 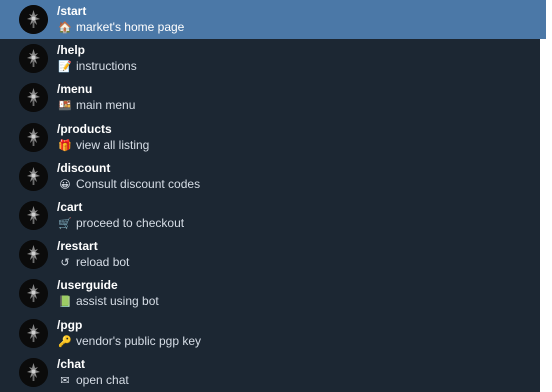 I want to click on command-name: /discount, so click(x=84, y=167).